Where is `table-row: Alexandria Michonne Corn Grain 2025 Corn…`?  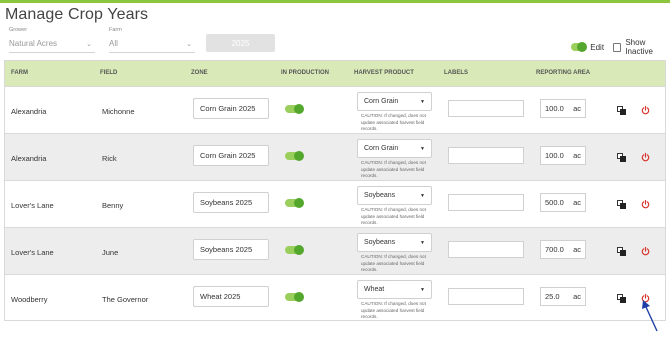 table-row: Alexandria Michonne Corn Grain 2025 Corn… is located at coordinates (335, 109).